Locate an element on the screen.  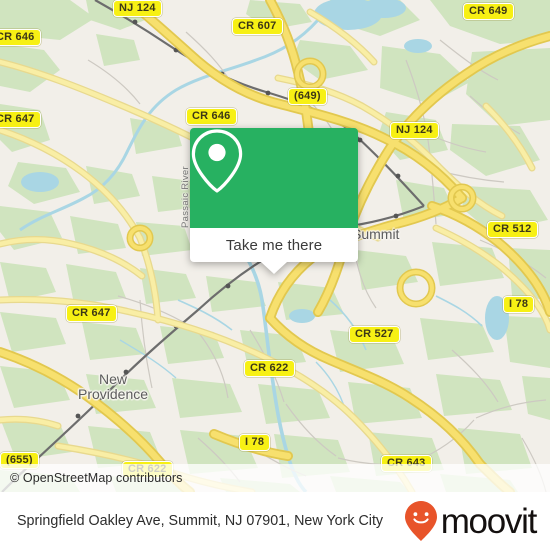
shield-i-78-bottom: I 78 is located at coordinates (255, 442).